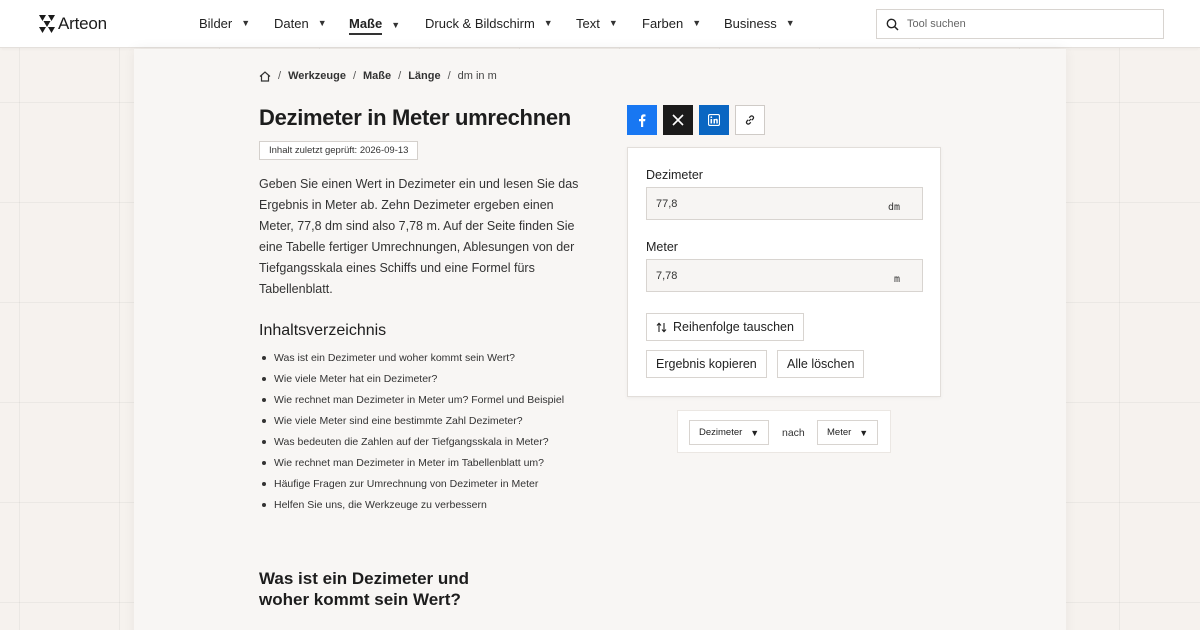 The width and height of the screenshot is (1200, 630). I want to click on swap-arrows-icon, so click(661, 327).